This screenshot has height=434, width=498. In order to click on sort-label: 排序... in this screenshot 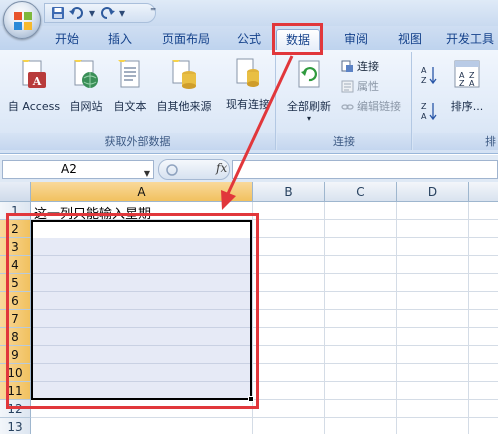, I will do `click(467, 106)`.